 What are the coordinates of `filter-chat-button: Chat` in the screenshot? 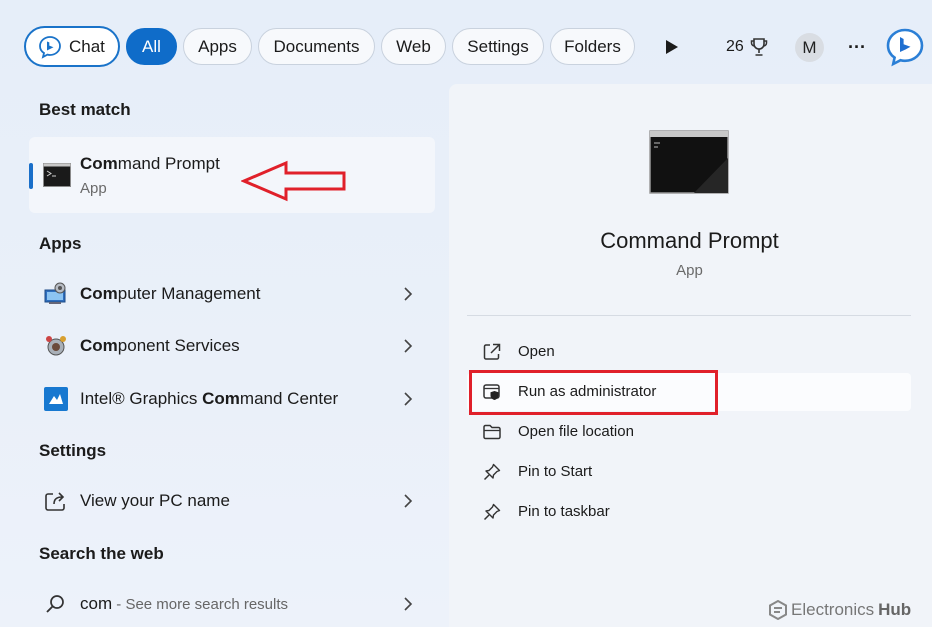 It's located at (72, 46).